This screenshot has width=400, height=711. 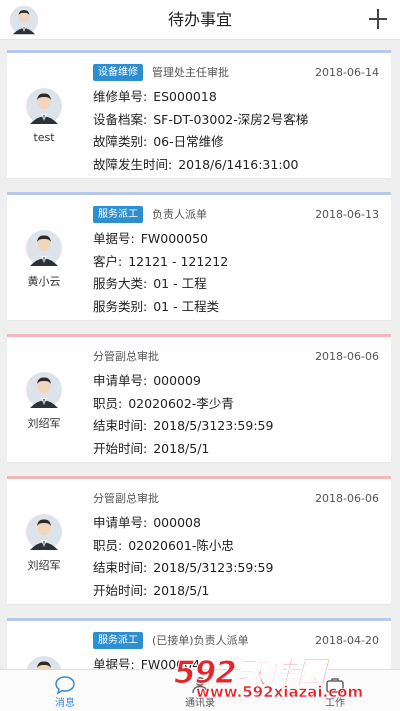 What do you see at coordinates (120, 283) in the screenshot?
I see `field-label: 服务大类:` at bounding box center [120, 283].